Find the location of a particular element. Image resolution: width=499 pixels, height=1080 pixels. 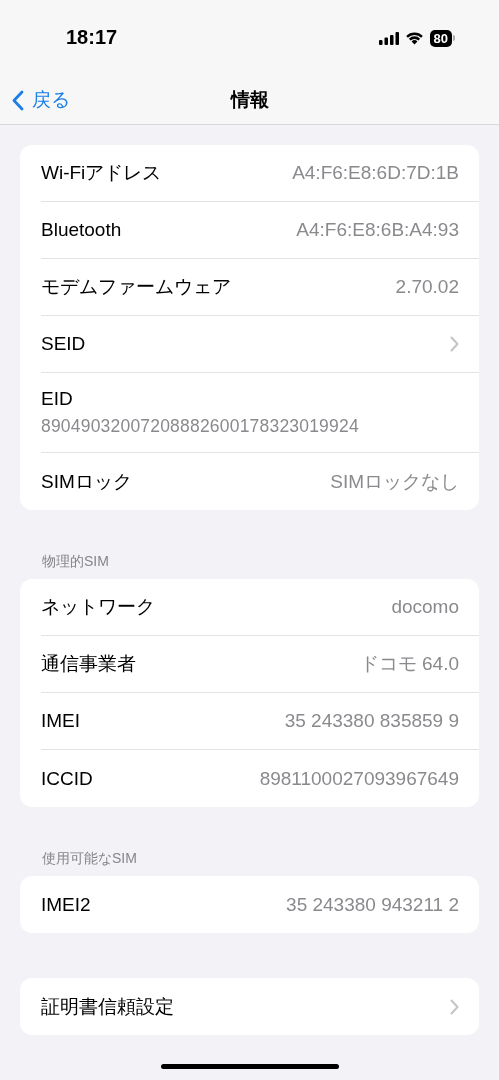

settings-row: 証明書信頼設定 is located at coordinates (260, 1006).